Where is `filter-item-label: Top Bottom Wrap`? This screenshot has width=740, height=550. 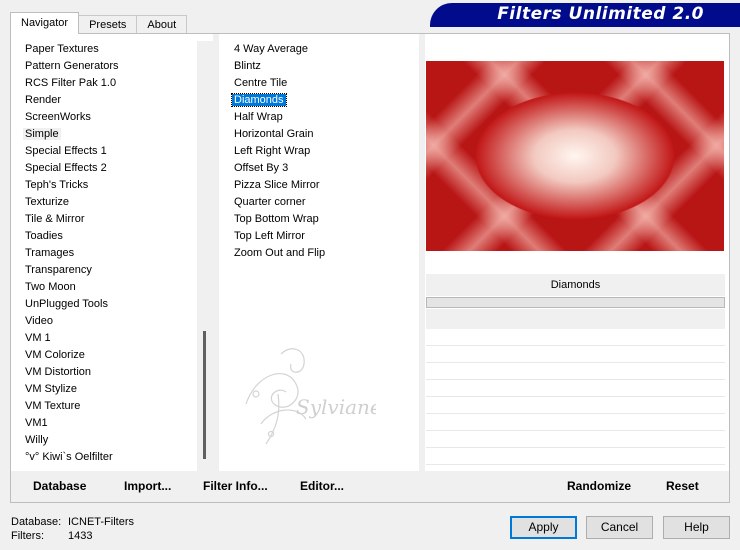
filter-item-label: Top Bottom Wrap is located at coordinates (276, 219).